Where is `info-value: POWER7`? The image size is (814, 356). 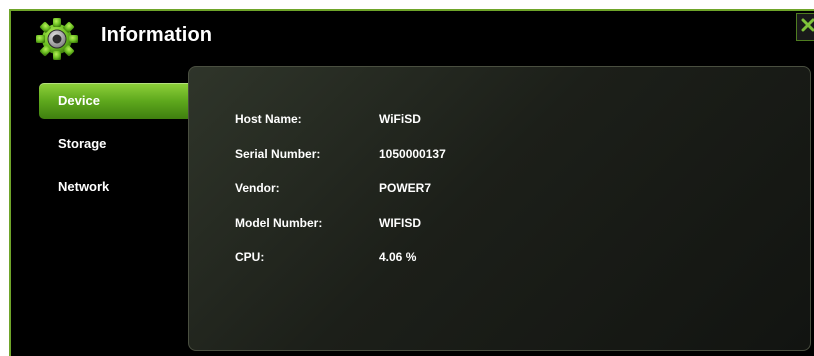 info-value: POWER7 is located at coordinates (405, 188).